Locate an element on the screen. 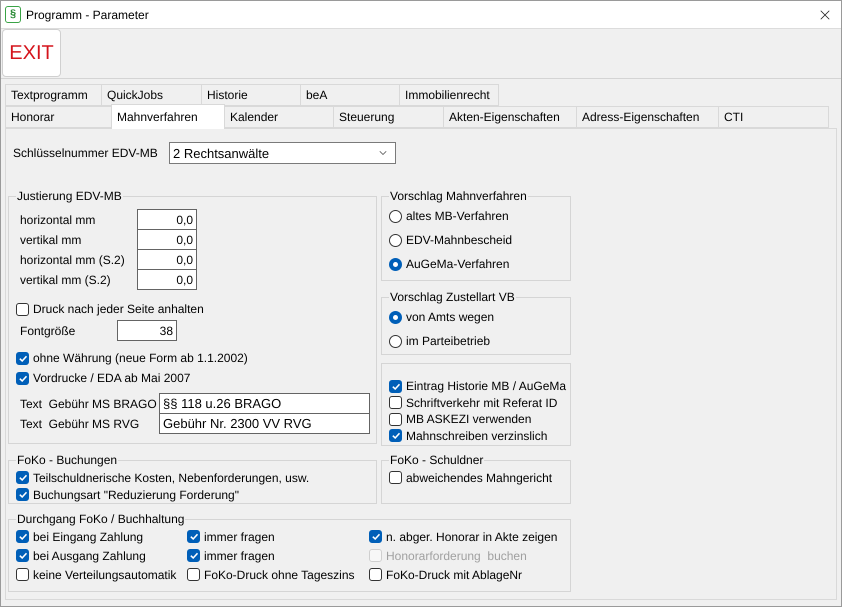  checkbox-label: FoKo-Druck mit AblageNr is located at coordinates (454, 575).